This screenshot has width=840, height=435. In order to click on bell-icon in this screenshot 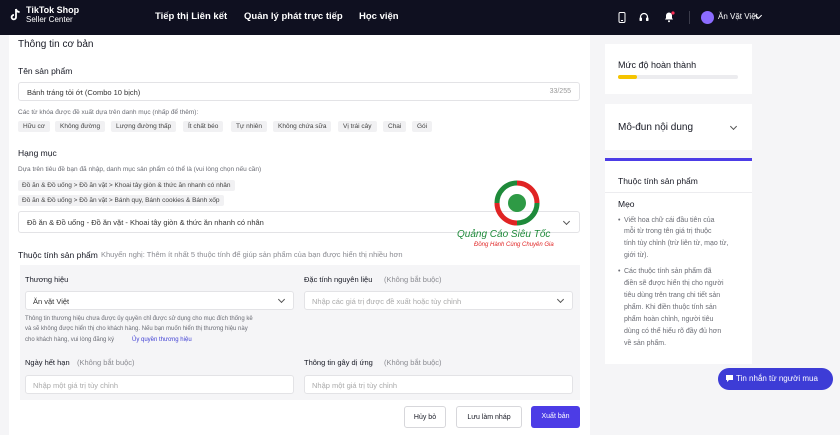, I will do `click(669, 17)`.